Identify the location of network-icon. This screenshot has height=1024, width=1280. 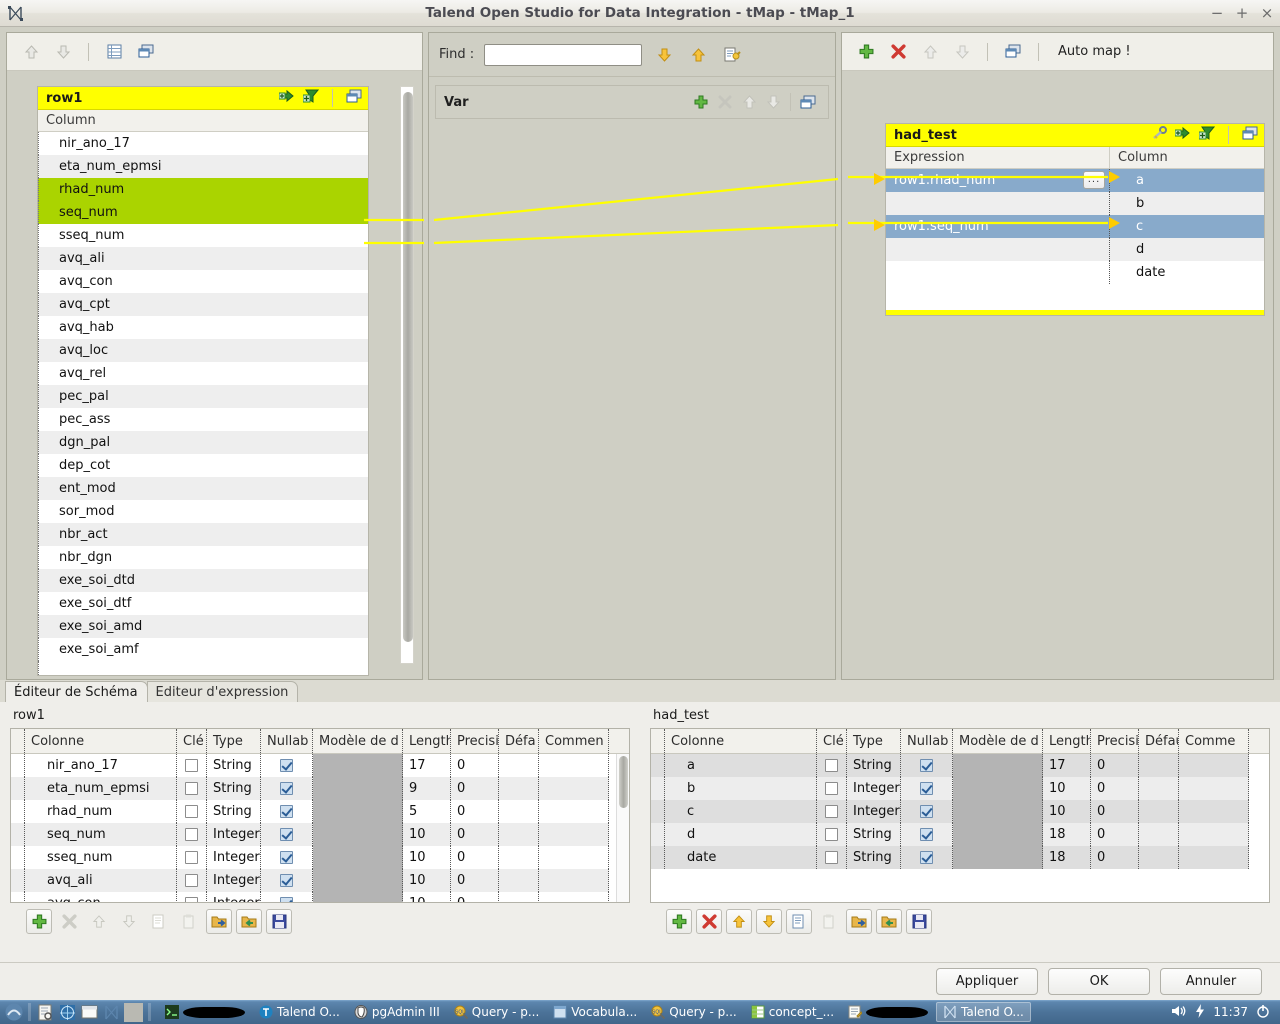
(67, 1012).